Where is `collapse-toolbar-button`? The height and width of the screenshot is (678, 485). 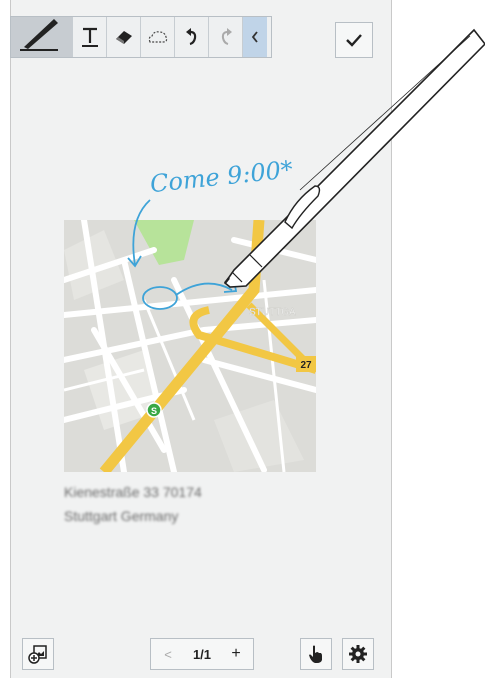 collapse-toolbar-button is located at coordinates (255, 37).